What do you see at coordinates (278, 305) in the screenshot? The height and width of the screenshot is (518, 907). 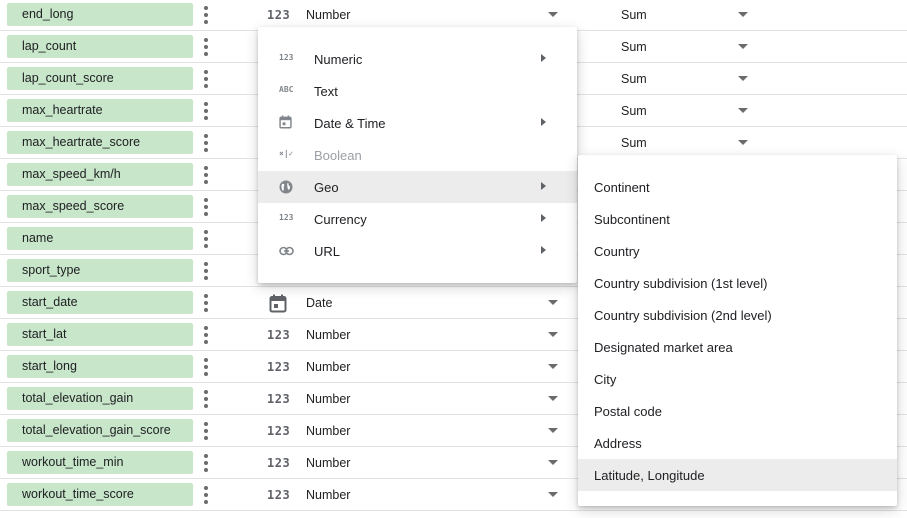 I see `calendar-icon` at bounding box center [278, 305].